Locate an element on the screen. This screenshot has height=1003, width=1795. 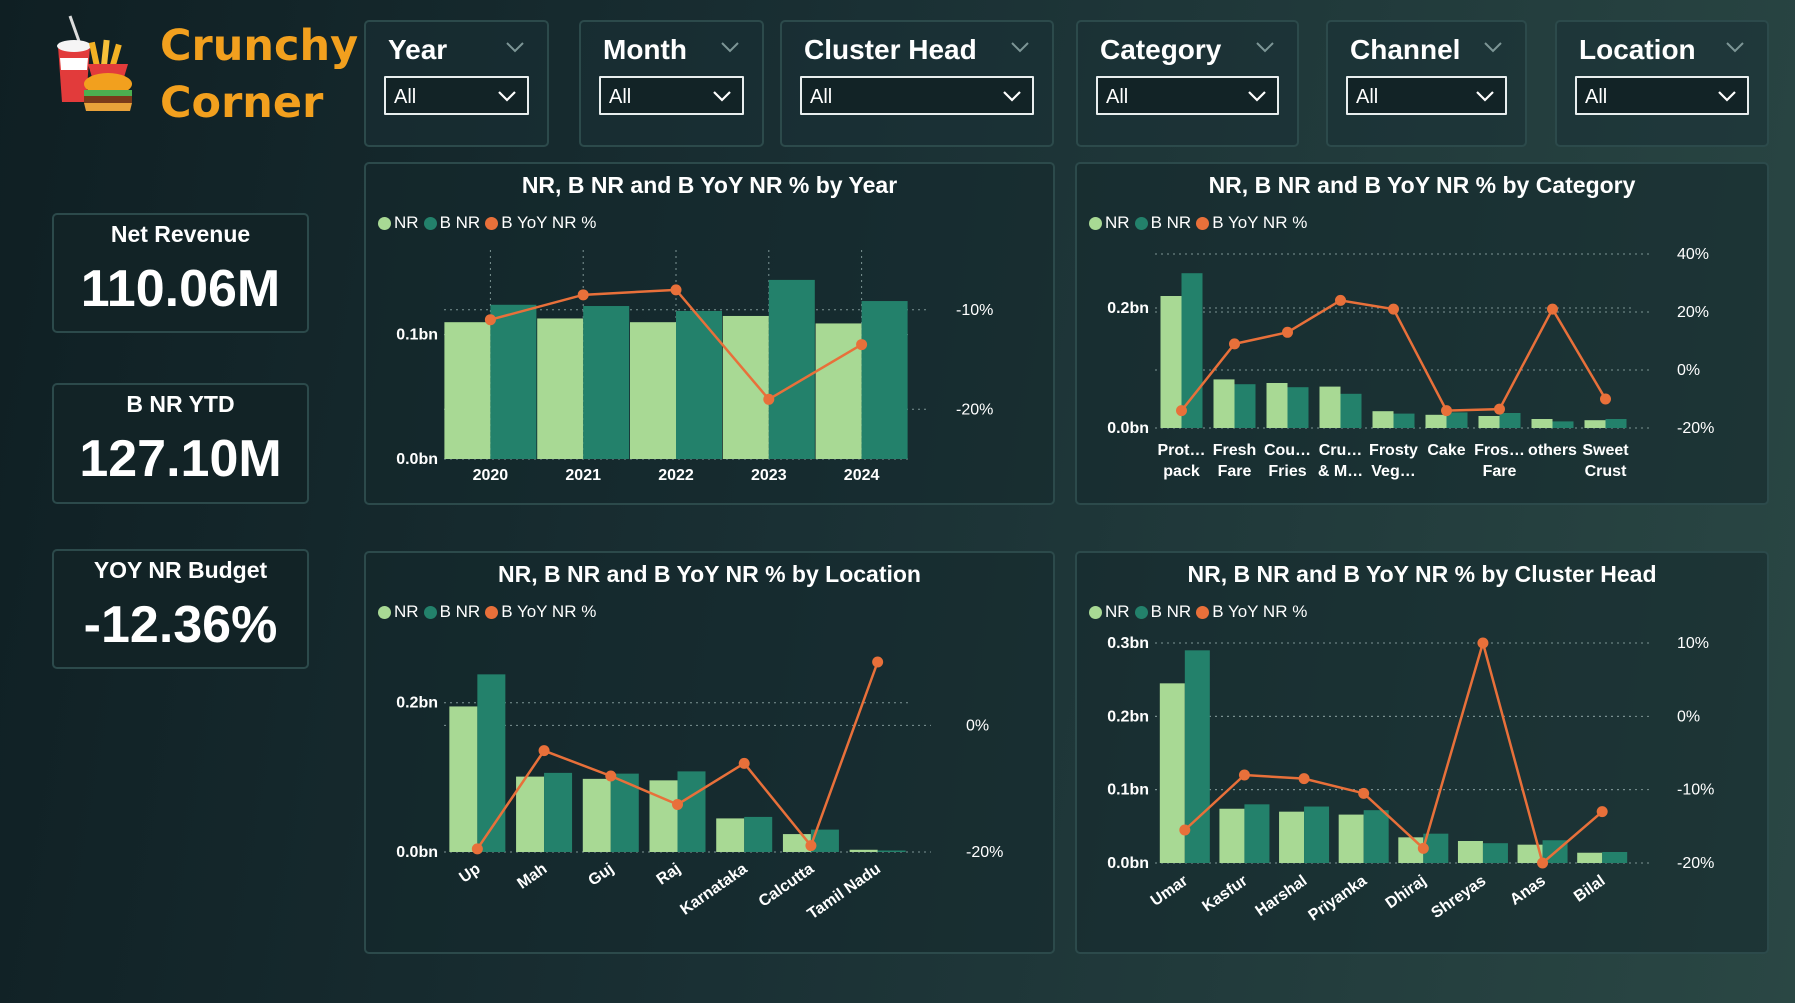
slicer-channel: Channel All is located at coordinates (1426, 83).